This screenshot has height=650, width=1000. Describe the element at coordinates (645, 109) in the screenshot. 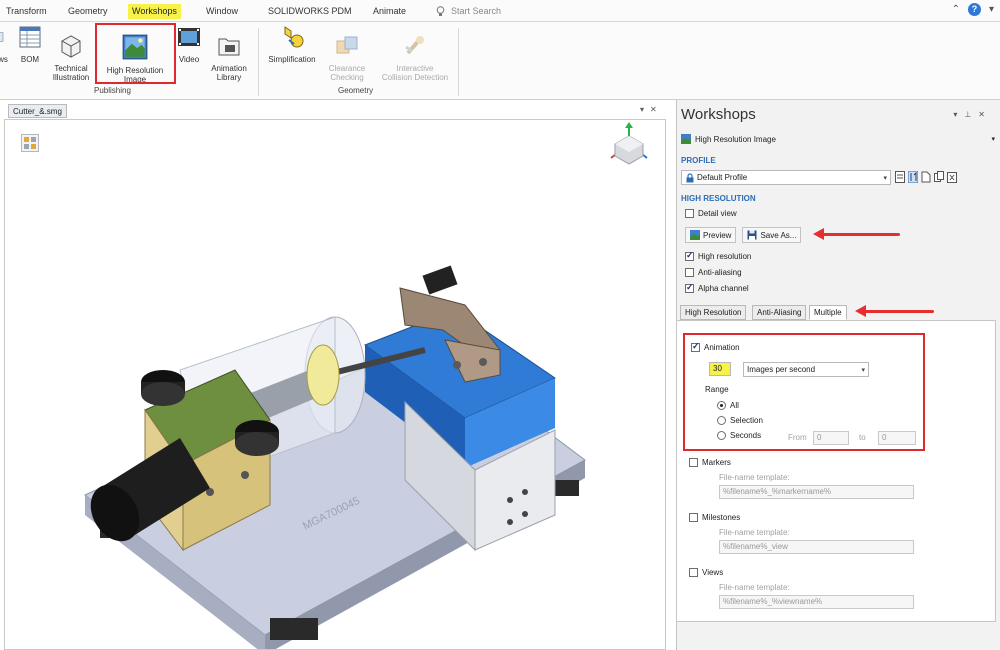

I see `pin-dropdown-icon: ▾` at that location.